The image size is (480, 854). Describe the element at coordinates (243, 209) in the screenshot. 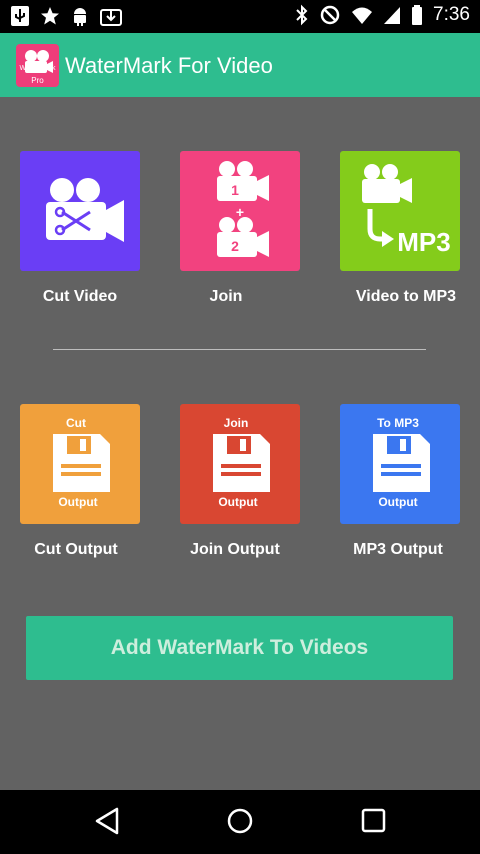

I see `join-video-icon: 1 + 2` at that location.